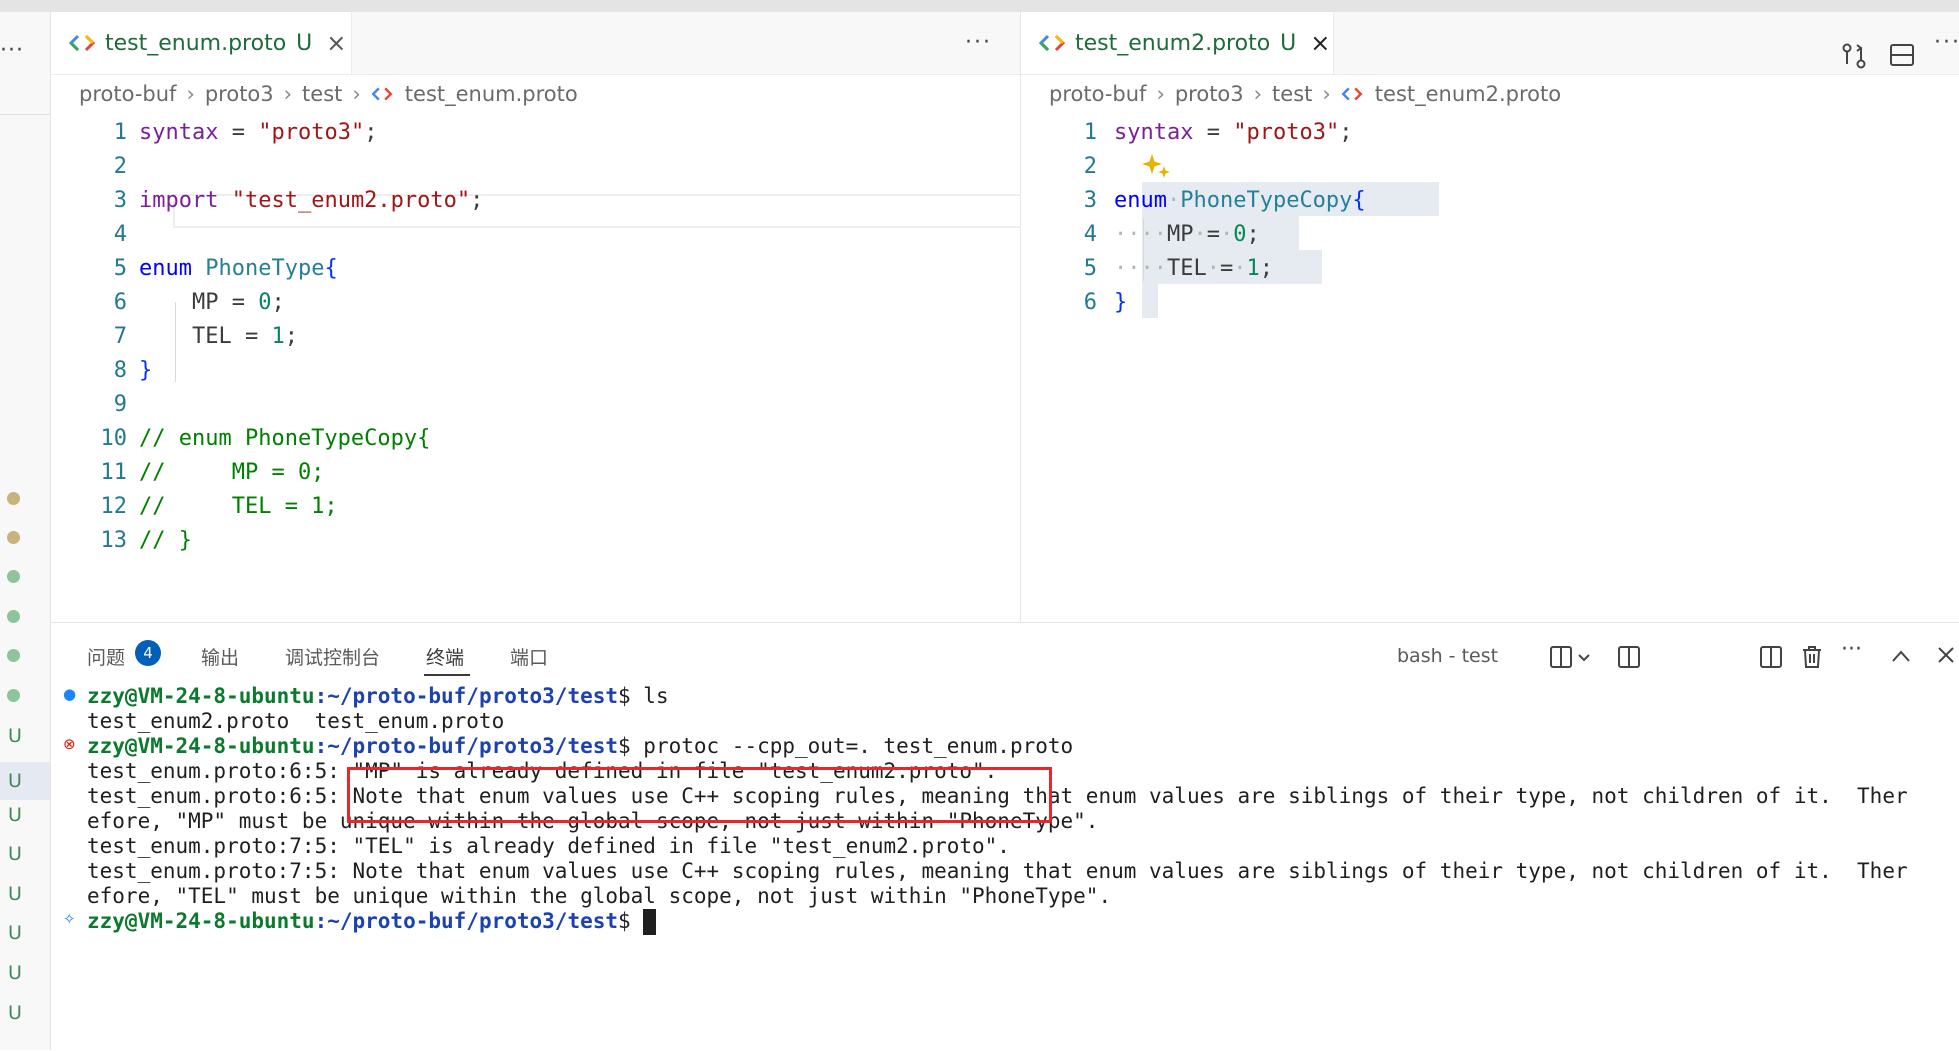 The height and width of the screenshot is (1051, 1959). What do you see at coordinates (1468, 94) in the screenshot?
I see `breadcrumb-item: test_enum2.proto` at bounding box center [1468, 94].